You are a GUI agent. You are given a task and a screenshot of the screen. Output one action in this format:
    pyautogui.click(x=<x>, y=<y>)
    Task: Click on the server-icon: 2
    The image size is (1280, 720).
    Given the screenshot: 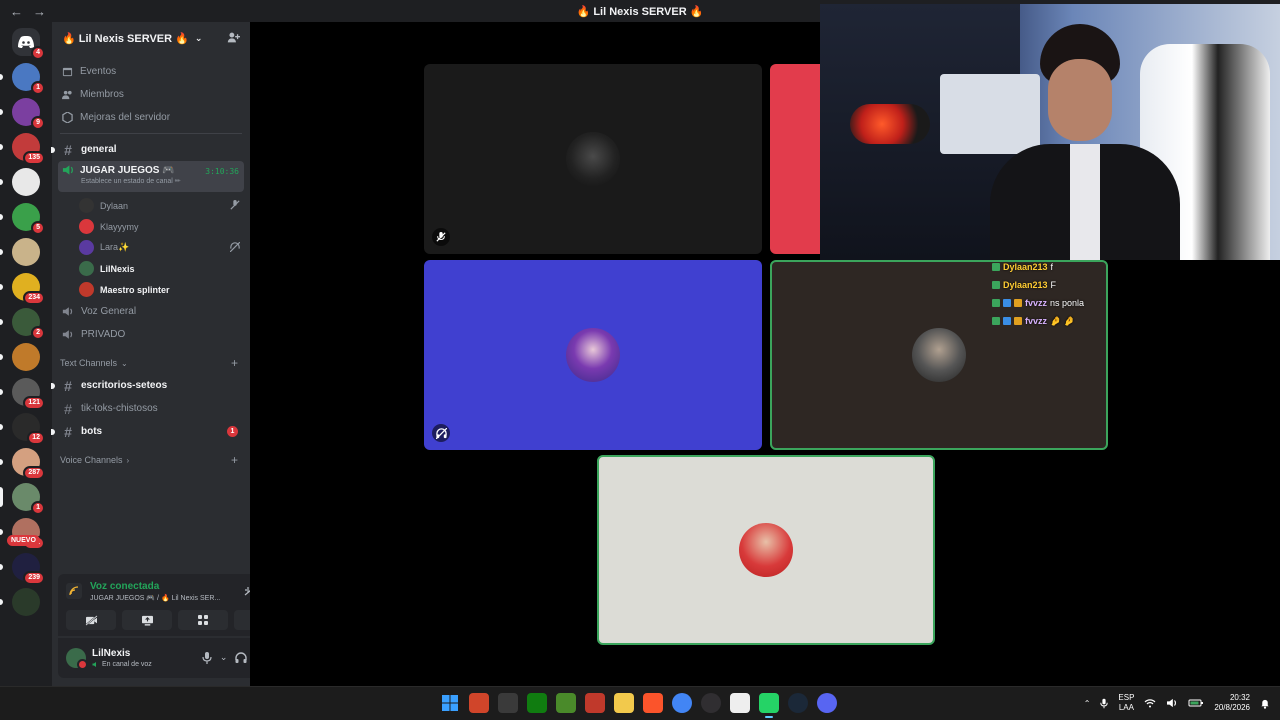 What is the action you would take?
    pyautogui.click(x=22, y=324)
    